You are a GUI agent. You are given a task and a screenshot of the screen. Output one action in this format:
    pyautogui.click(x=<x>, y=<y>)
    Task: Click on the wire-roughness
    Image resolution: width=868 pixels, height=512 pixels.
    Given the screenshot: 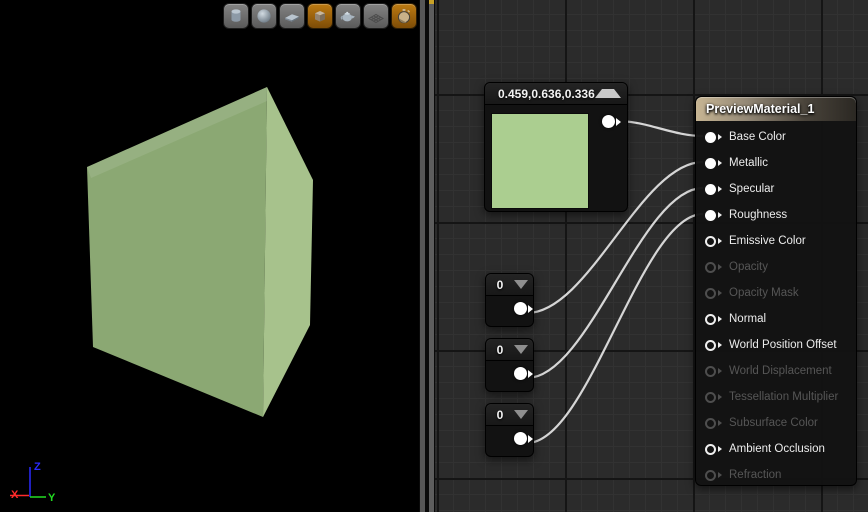 What is the action you would take?
    pyautogui.click(x=615, y=328)
    